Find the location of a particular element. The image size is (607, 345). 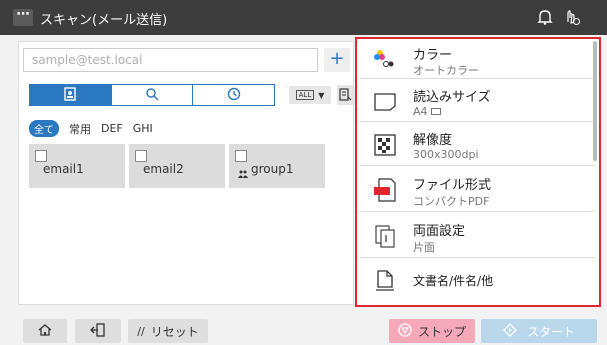

top-bar: ⋯ スキャン(メール送信) is located at coordinates (303, 17).